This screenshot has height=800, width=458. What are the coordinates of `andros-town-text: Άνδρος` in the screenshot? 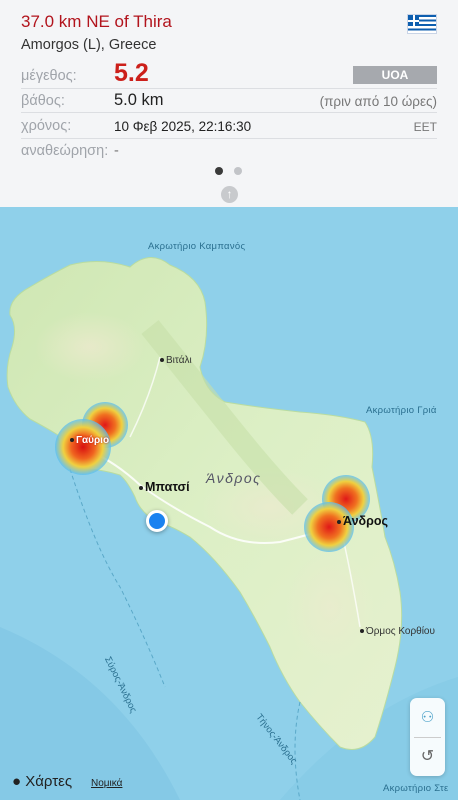 It's located at (365, 521).